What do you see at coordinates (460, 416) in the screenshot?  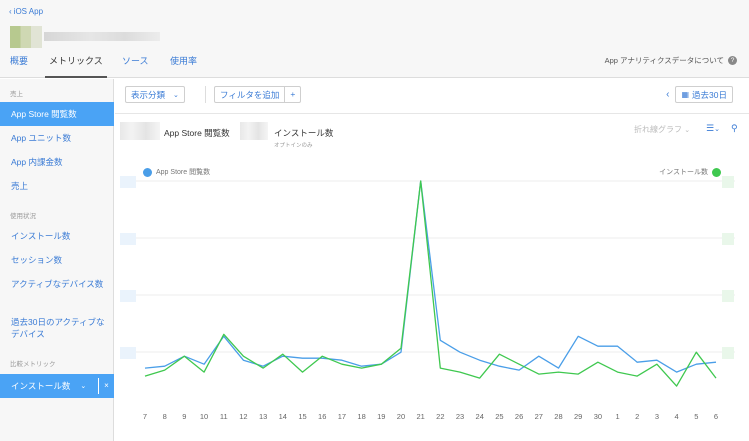 I see `x-tick-label: 23` at bounding box center [460, 416].